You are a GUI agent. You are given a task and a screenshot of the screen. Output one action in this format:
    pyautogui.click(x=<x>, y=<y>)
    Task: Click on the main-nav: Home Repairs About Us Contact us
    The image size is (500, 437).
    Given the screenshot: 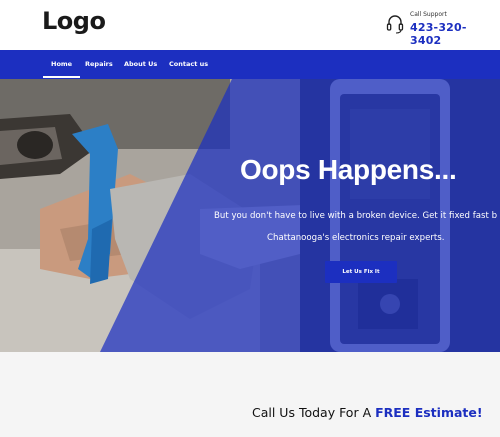 What is the action you would take?
    pyautogui.click(x=250, y=64)
    